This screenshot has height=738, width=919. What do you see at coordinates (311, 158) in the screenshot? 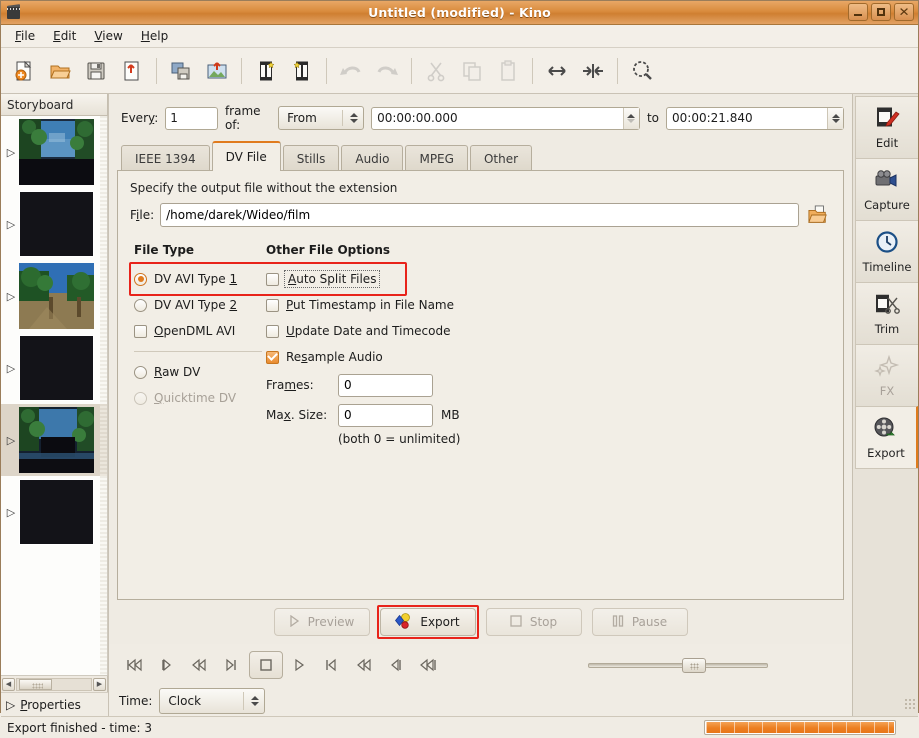
I see `tab-stills: Stills` at bounding box center [311, 158].